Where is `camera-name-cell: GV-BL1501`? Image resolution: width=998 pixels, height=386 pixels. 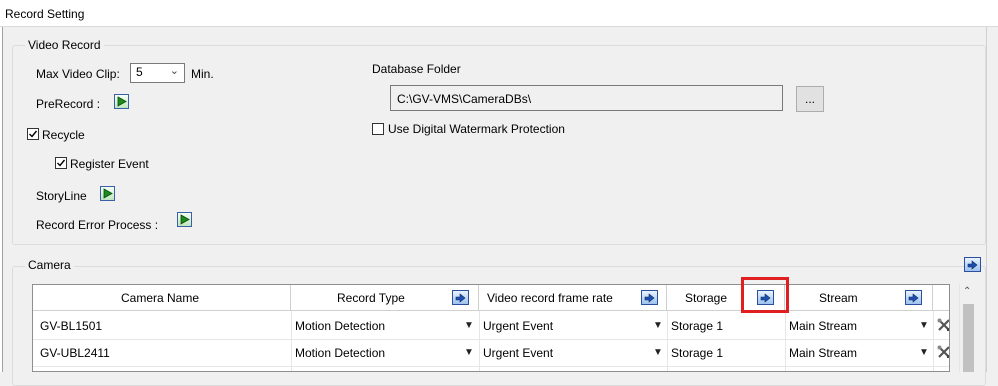
camera-name-cell: GV-BL1501 is located at coordinates (71, 326).